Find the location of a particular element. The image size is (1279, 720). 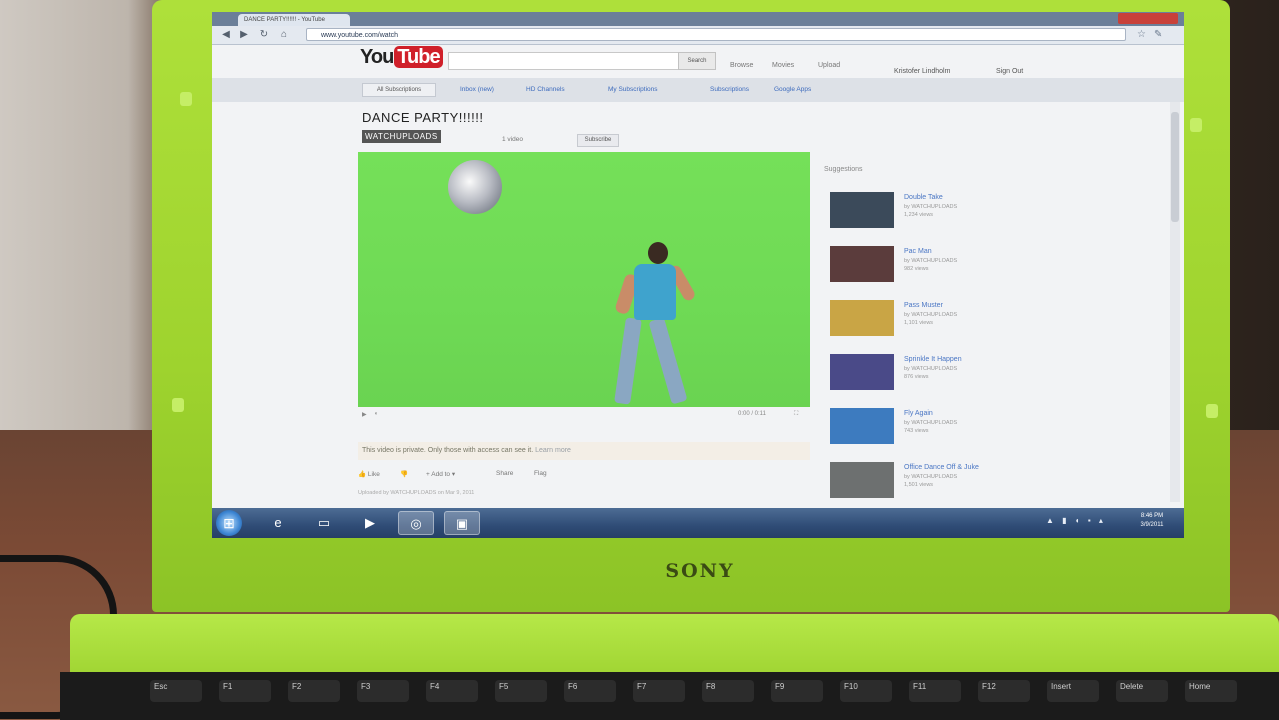

search-button: Search is located at coordinates (697, 61).